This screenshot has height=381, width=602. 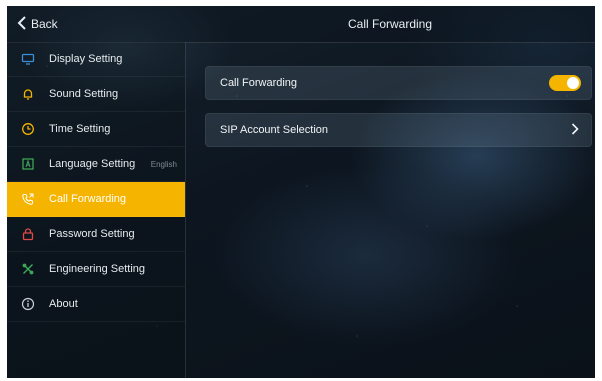 I want to click on clock-icon, so click(x=28, y=129).